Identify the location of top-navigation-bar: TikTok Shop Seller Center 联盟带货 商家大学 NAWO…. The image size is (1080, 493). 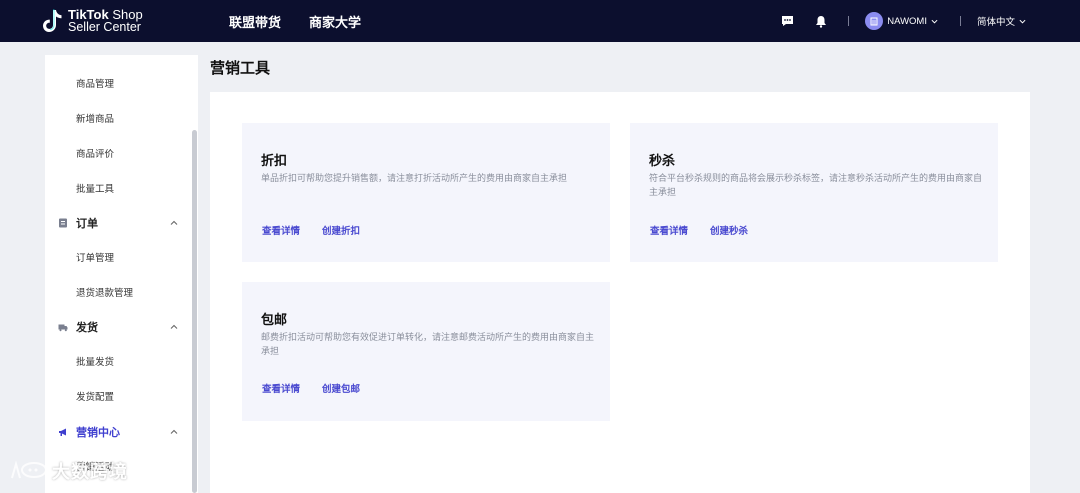
(540, 21).